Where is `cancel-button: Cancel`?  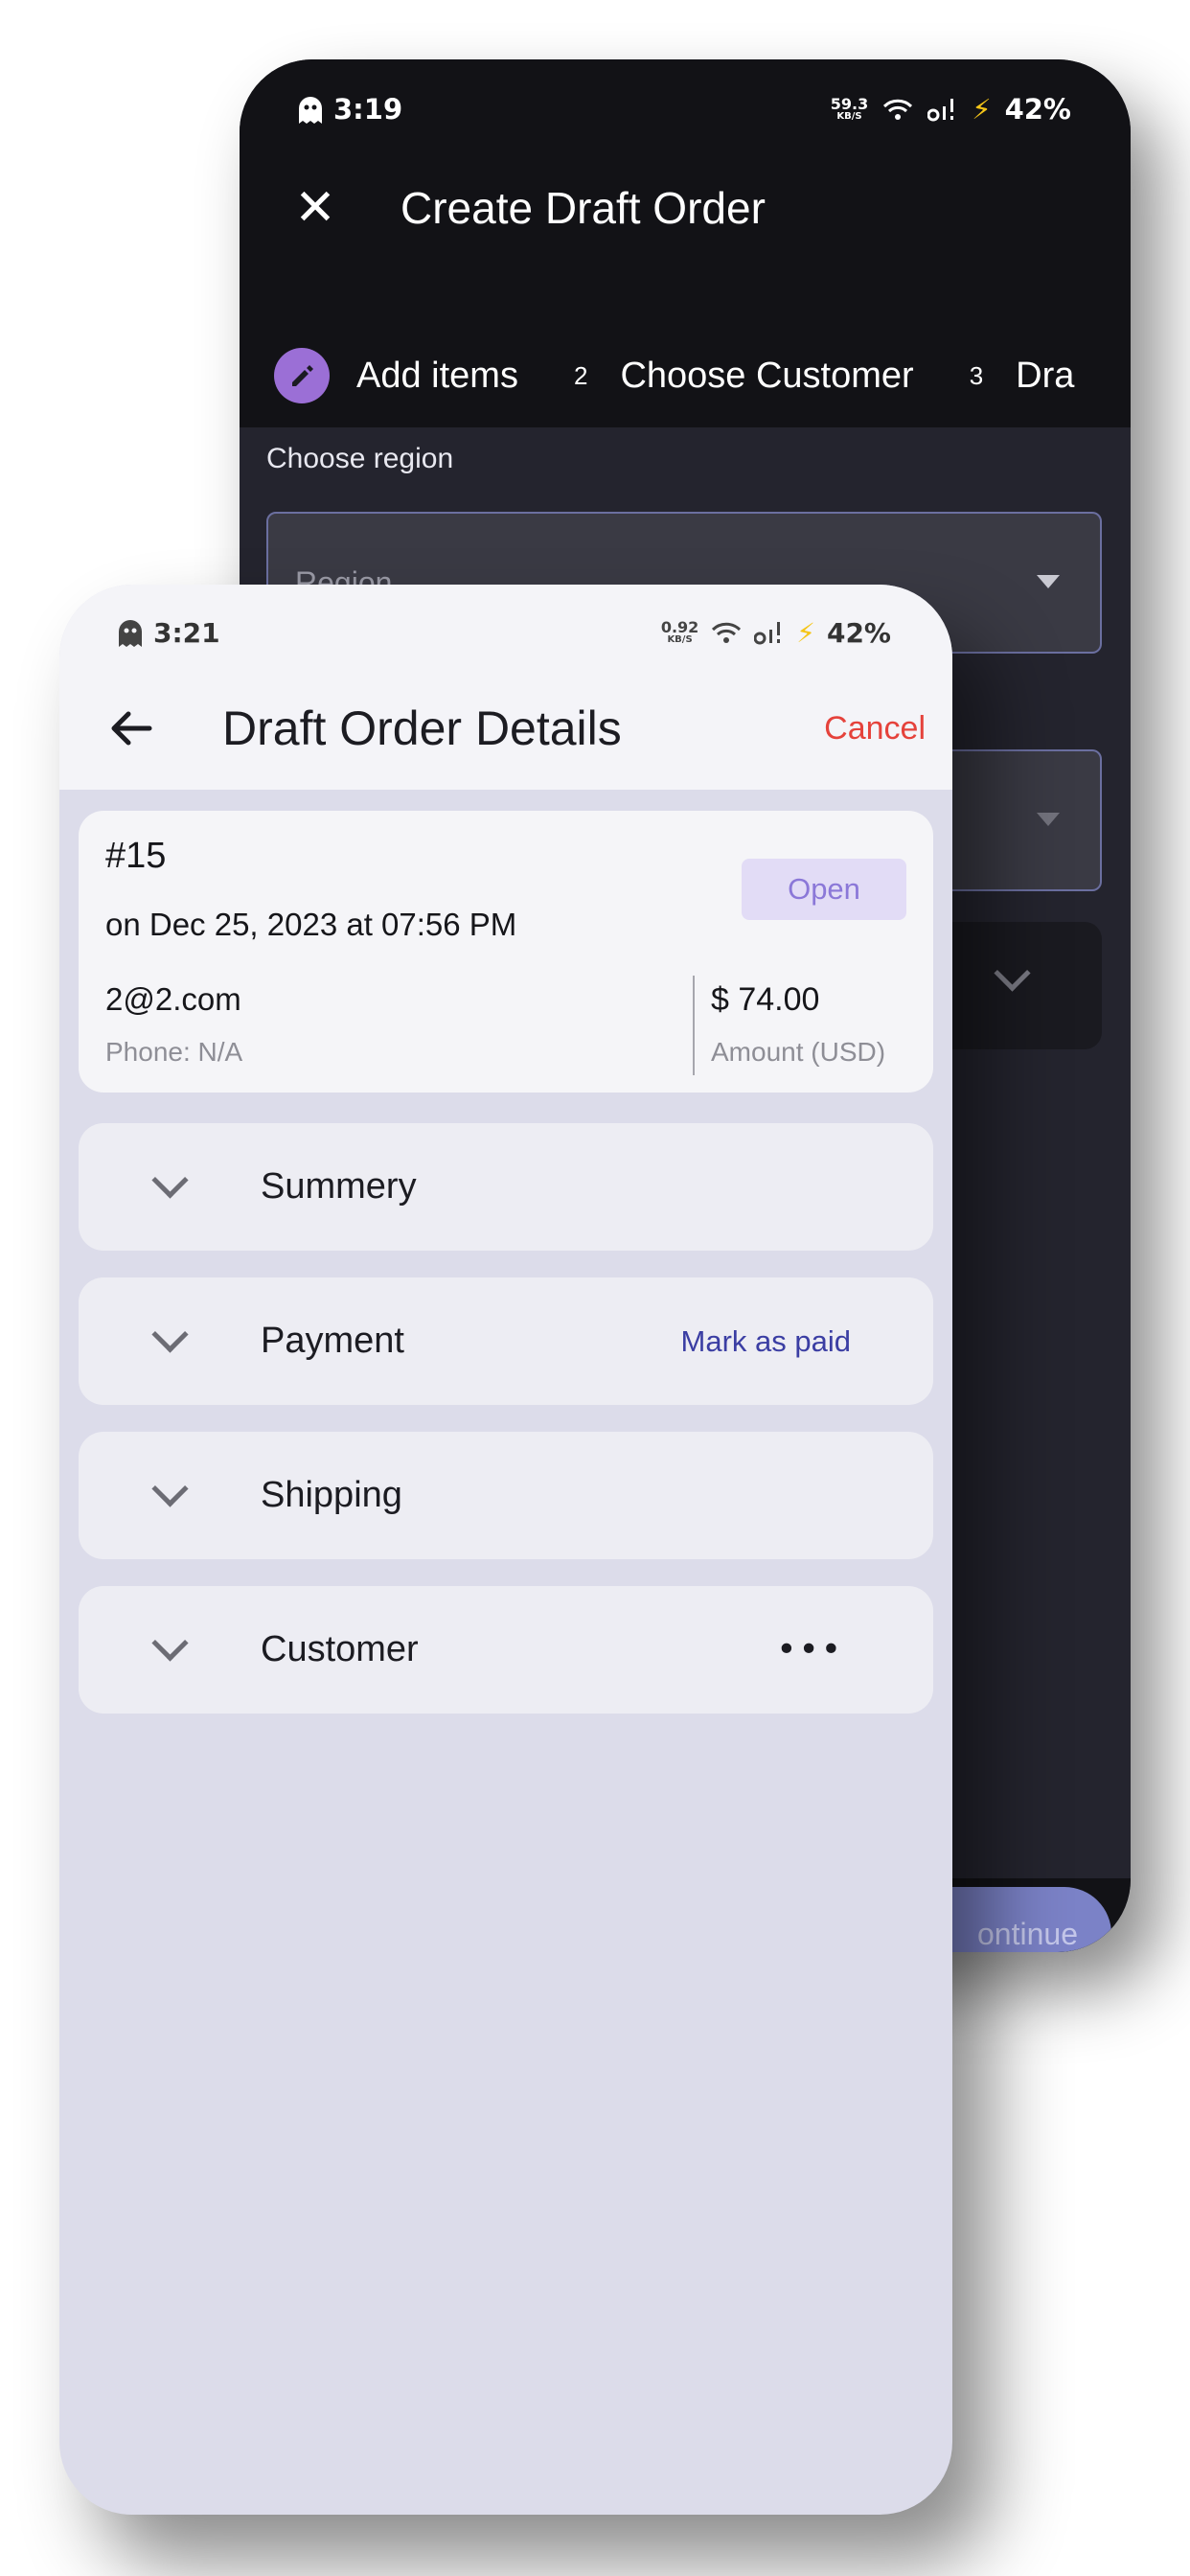
cancel-button: Cancel is located at coordinates (875, 728).